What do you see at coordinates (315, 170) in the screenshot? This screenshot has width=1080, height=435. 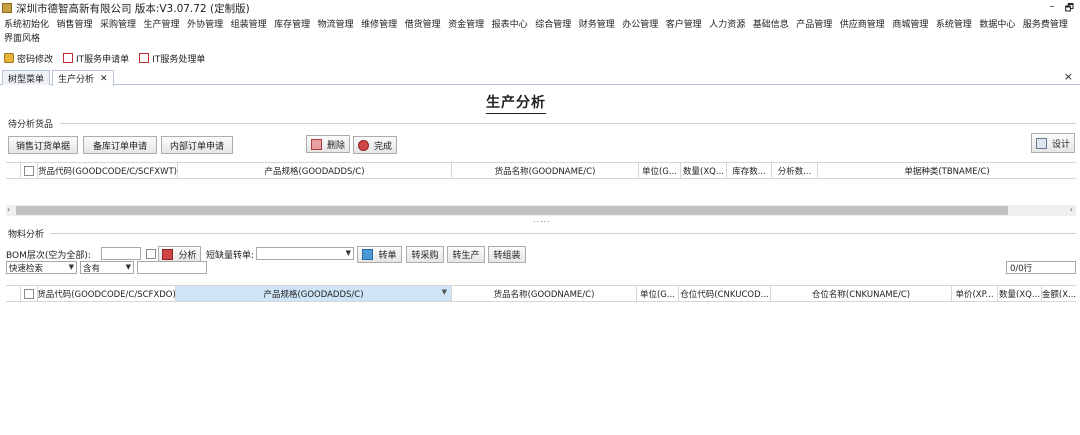 I see `column-header: 产品规格(GOODADDS/C)` at bounding box center [315, 170].